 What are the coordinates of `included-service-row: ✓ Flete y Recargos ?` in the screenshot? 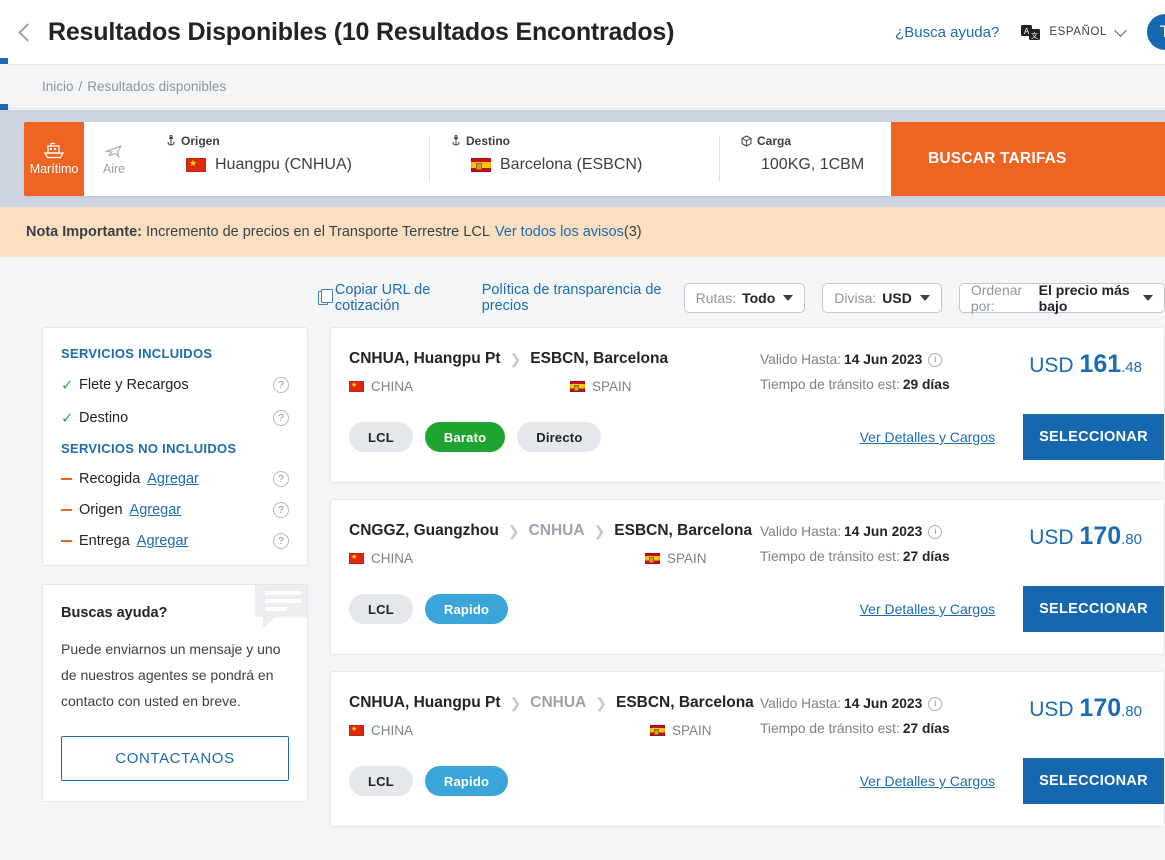 It's located at (175, 385).